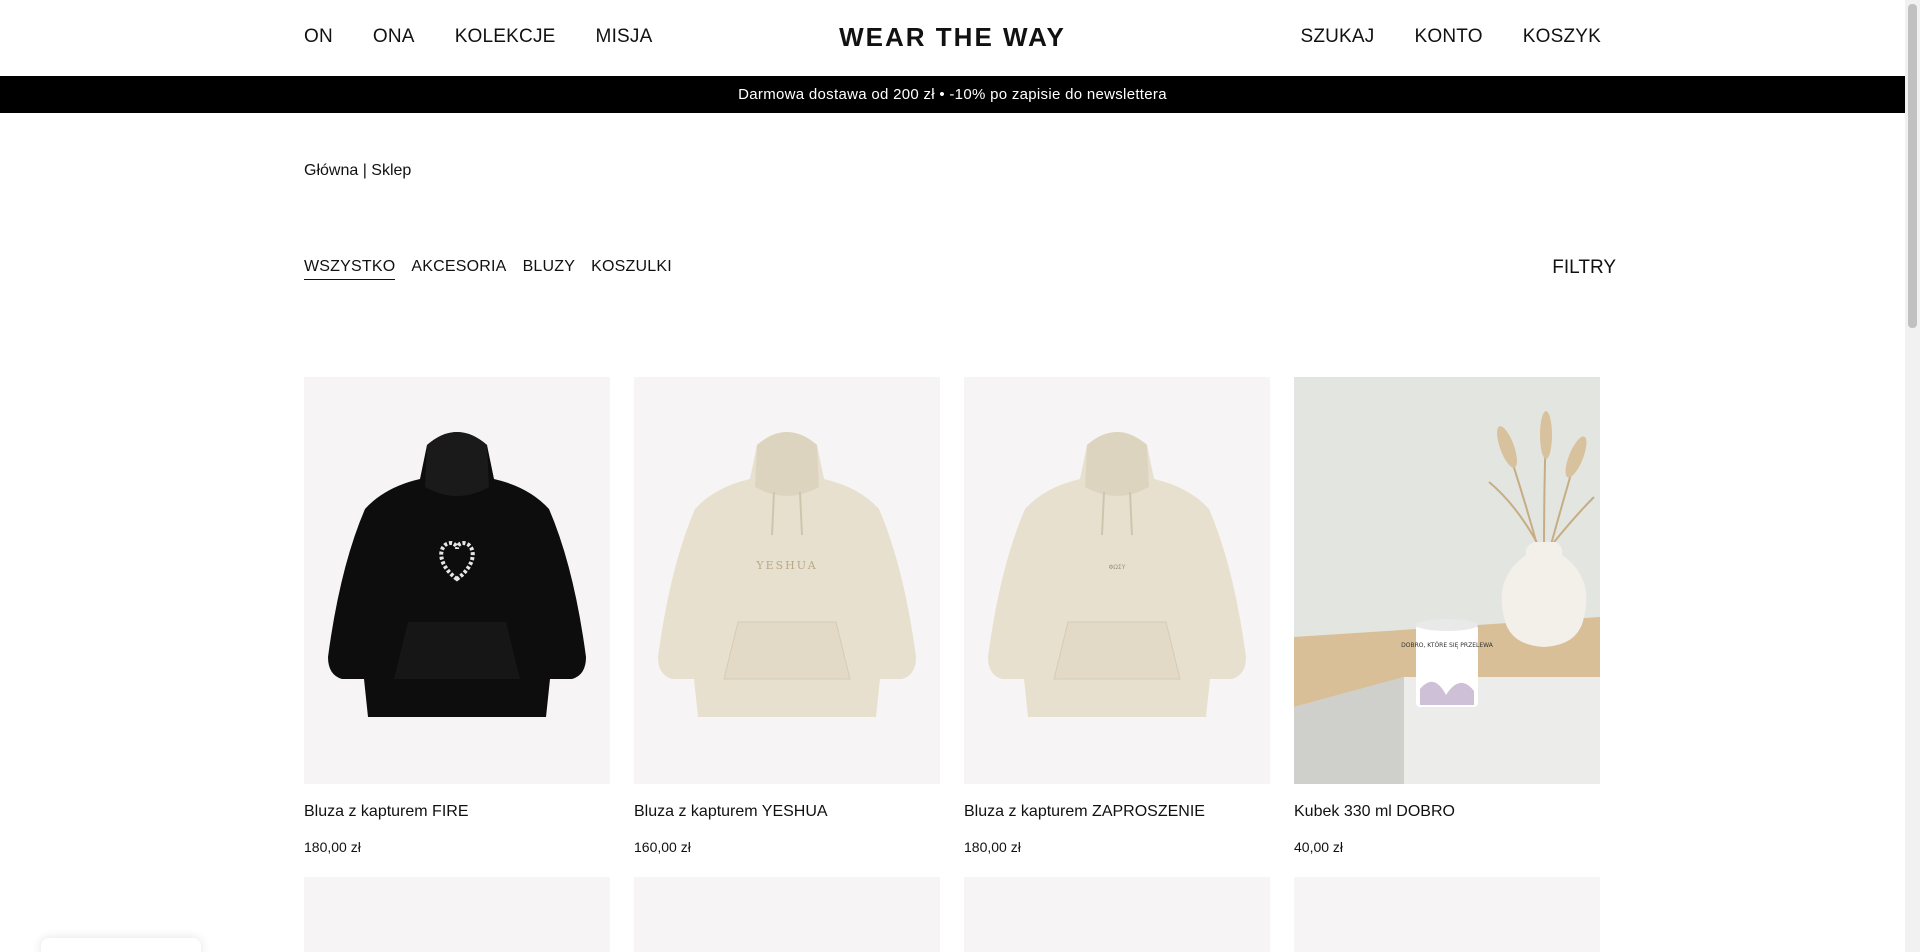 This screenshot has height=952, width=1920. I want to click on small-print-text: ΦΩΣΥ, so click(1117, 567).